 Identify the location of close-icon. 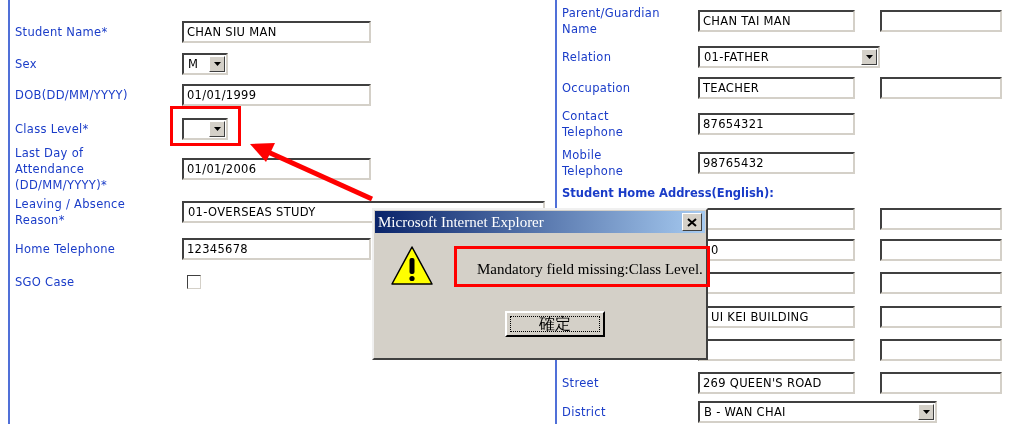
(692, 222).